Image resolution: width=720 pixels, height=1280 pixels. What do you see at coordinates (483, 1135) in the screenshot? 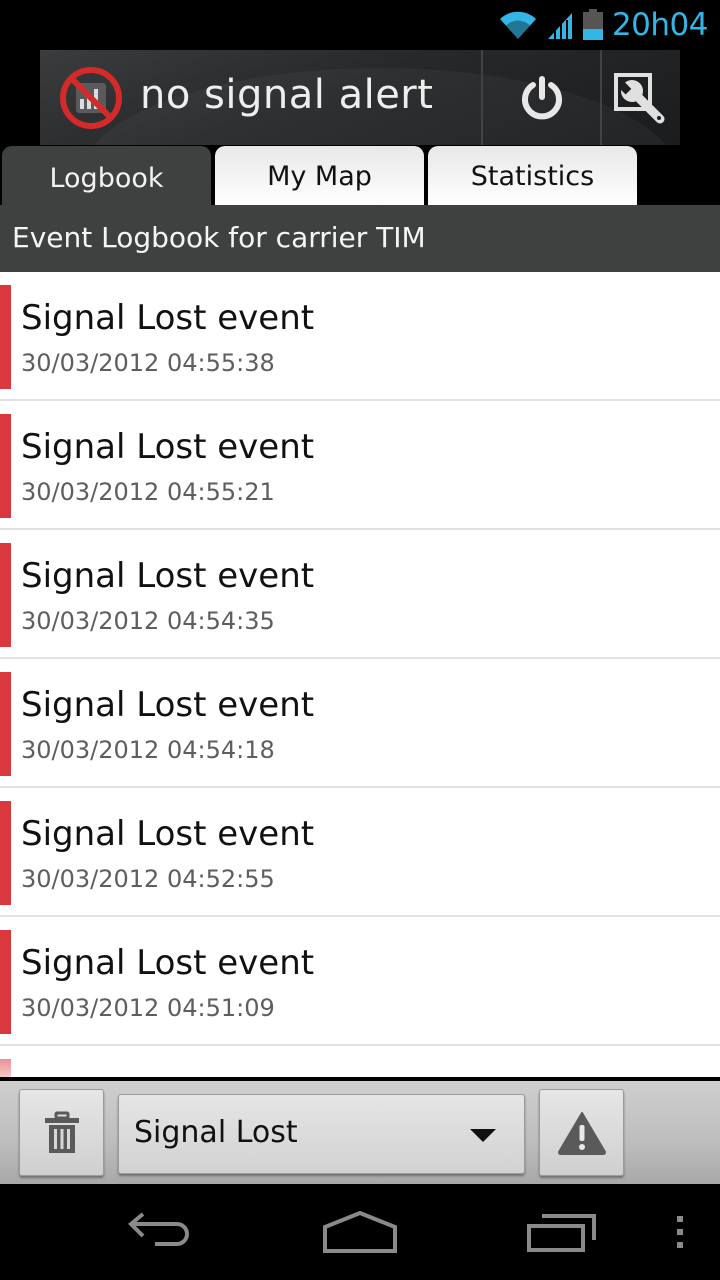
I see `chevron-down-icon` at bounding box center [483, 1135].